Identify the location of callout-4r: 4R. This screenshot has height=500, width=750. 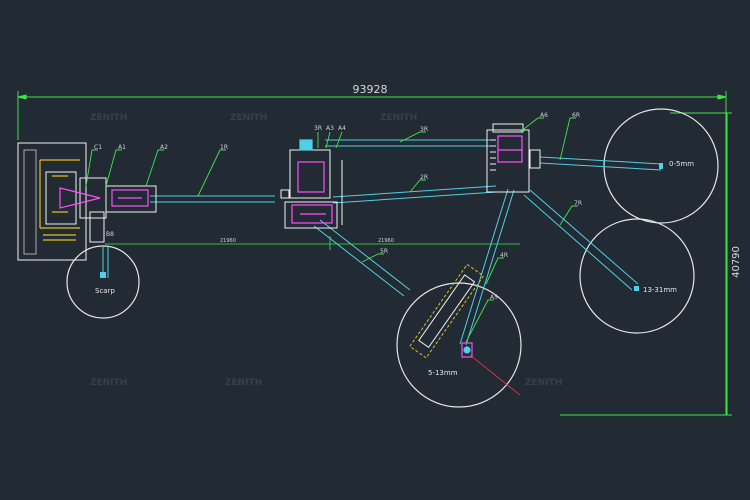
(504, 255).